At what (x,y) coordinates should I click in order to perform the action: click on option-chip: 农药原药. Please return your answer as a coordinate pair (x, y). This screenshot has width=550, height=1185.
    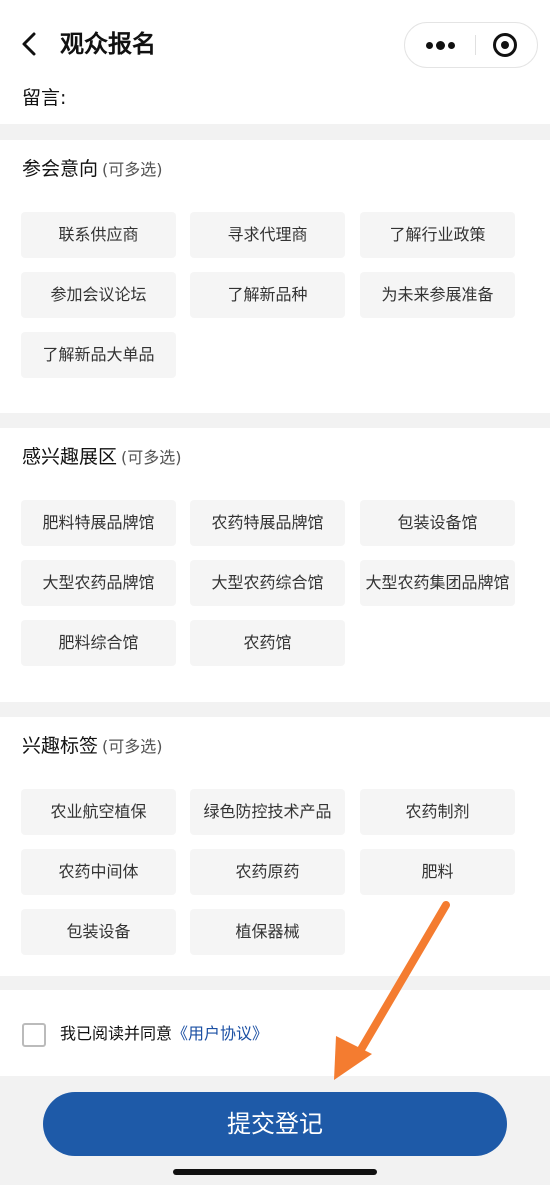
    Looking at the image, I should click on (267, 872).